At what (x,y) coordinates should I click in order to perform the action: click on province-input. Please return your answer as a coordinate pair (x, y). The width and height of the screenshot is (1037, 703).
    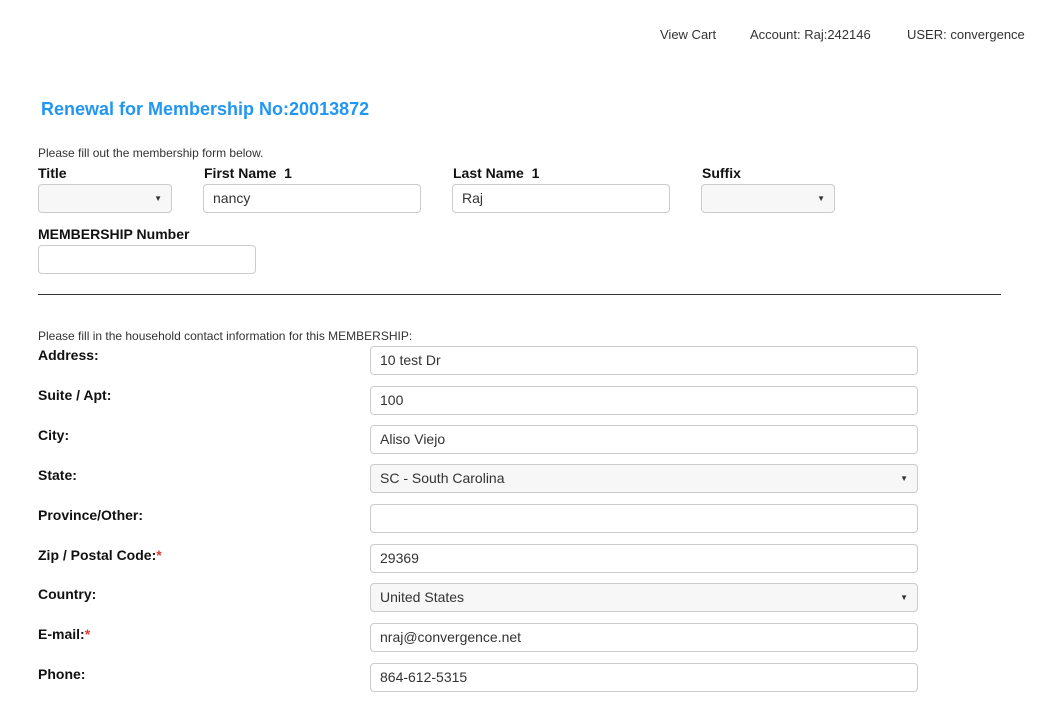
    Looking at the image, I should click on (644, 518).